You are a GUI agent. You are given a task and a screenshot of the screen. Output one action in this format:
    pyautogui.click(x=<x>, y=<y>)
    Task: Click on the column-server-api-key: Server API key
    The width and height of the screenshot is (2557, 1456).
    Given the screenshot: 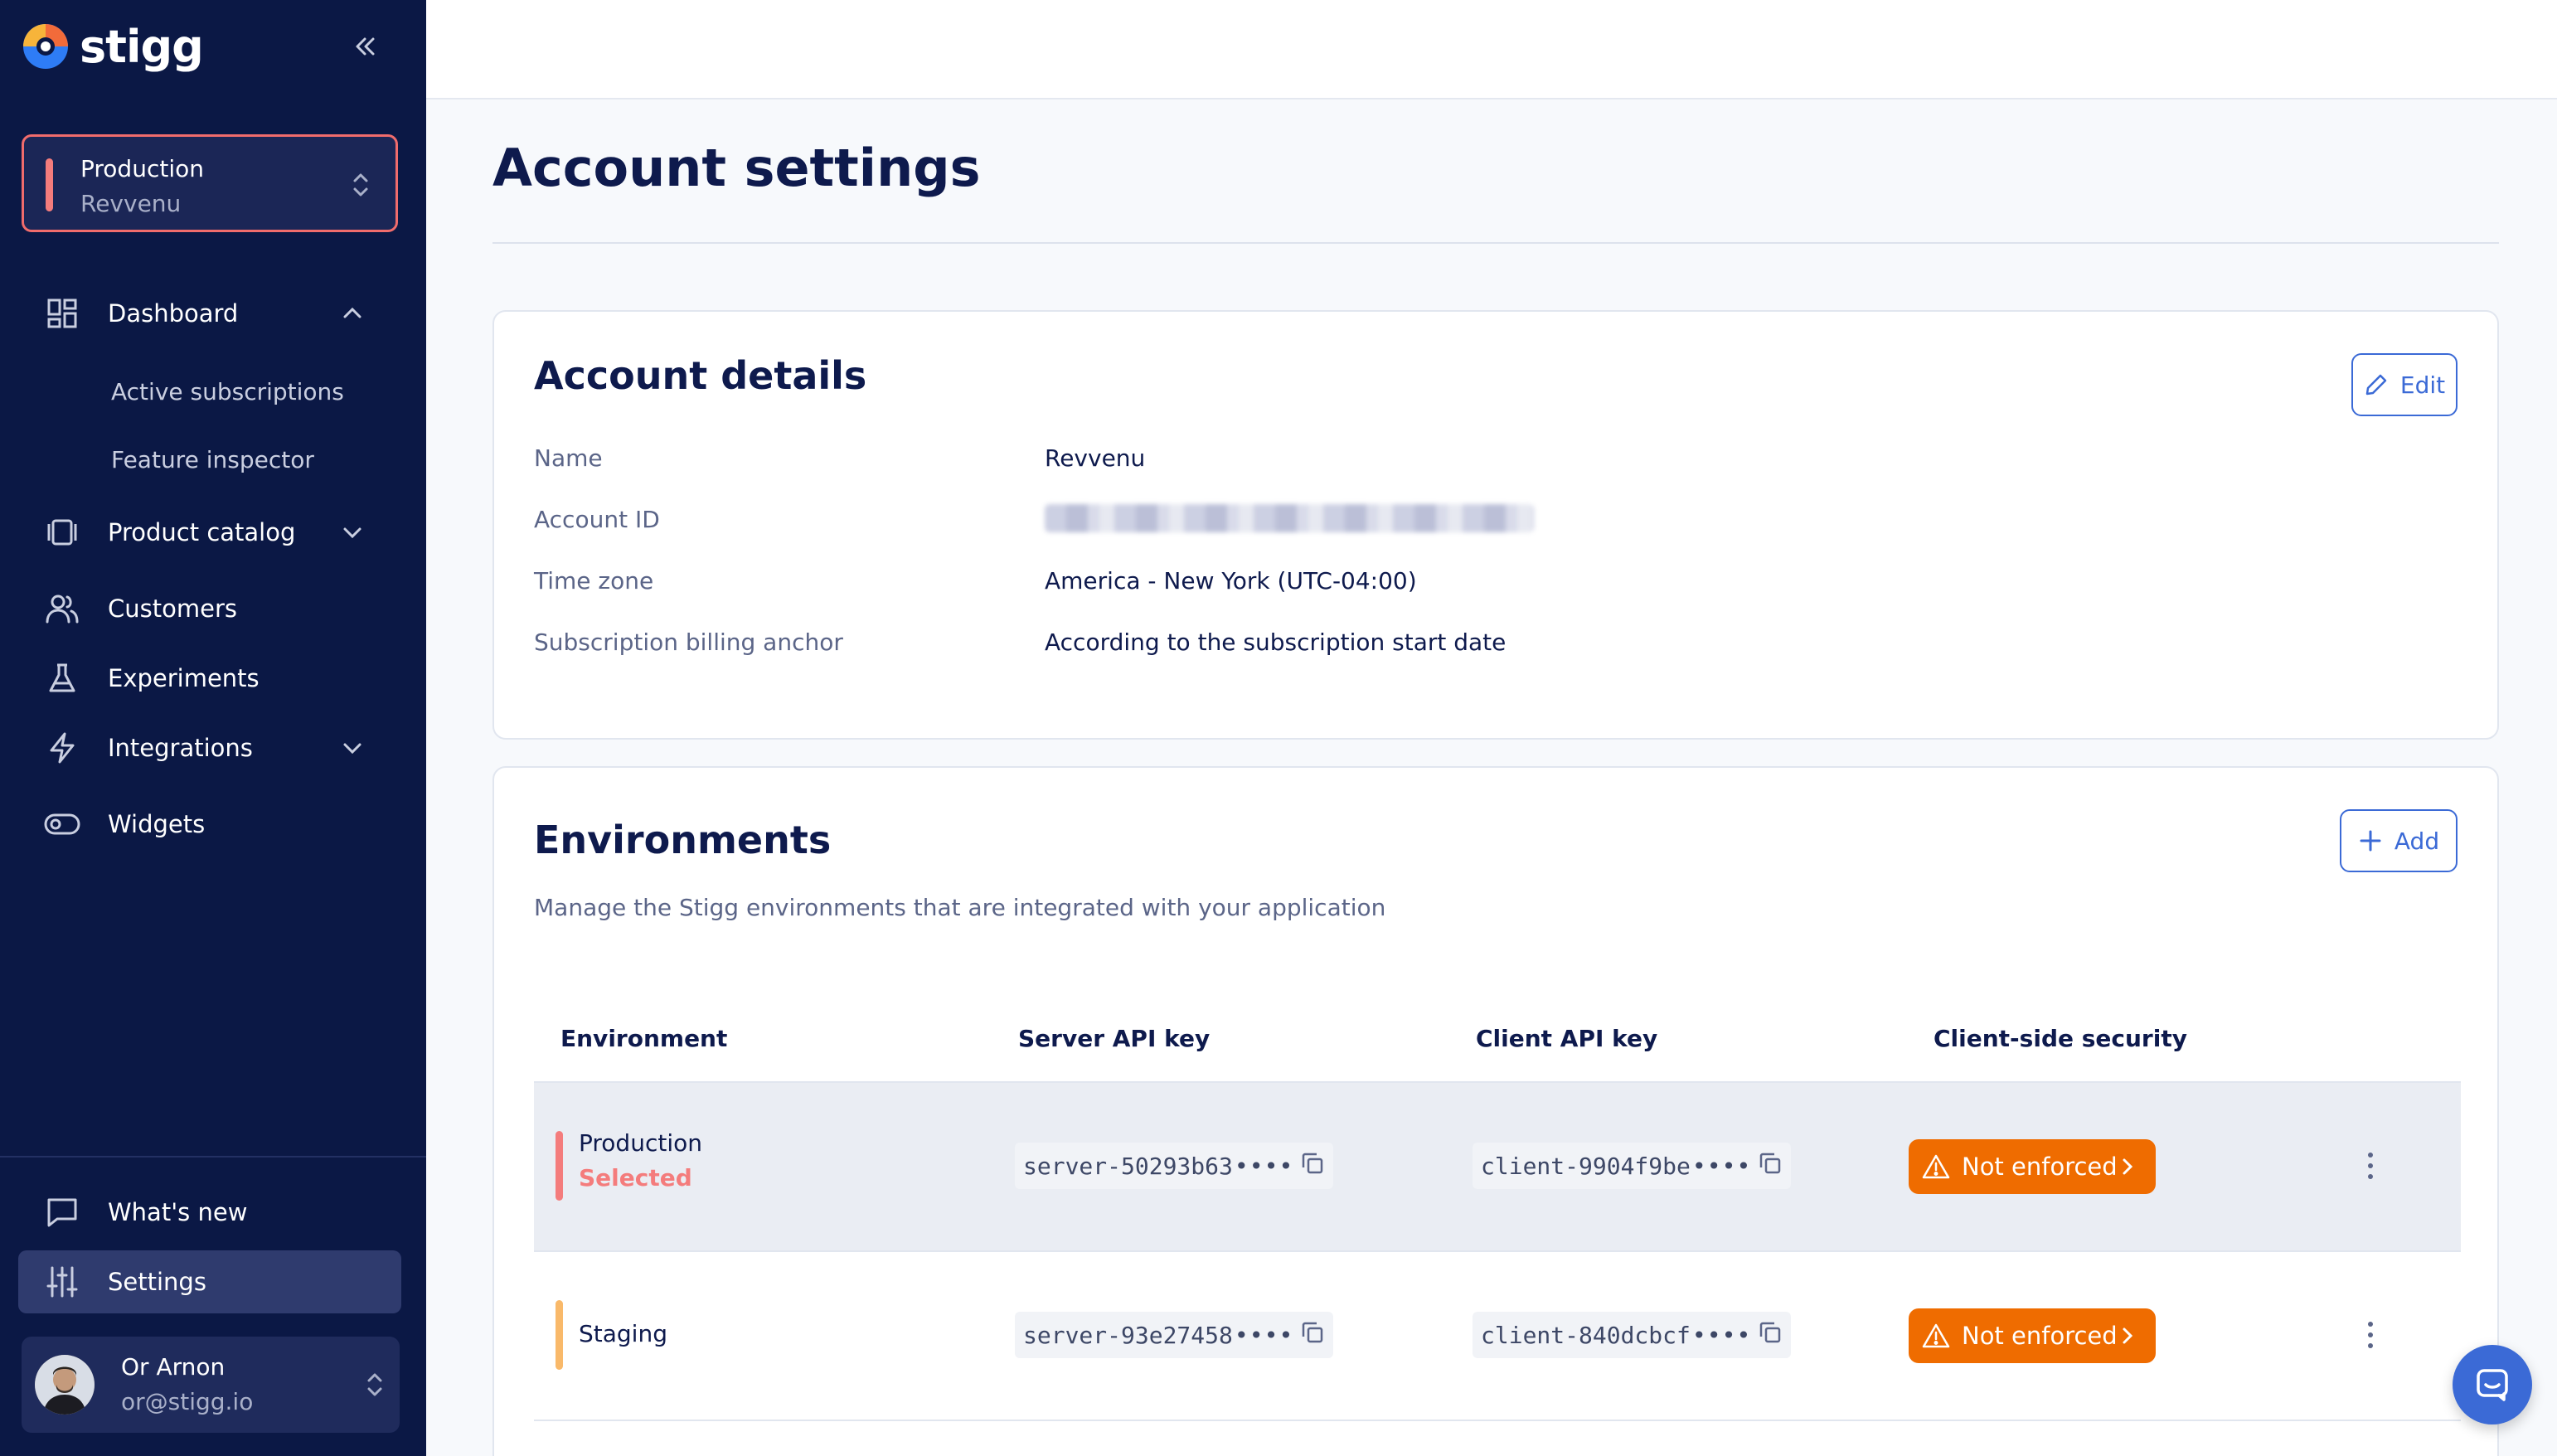 What is the action you would take?
    pyautogui.click(x=1114, y=1038)
    